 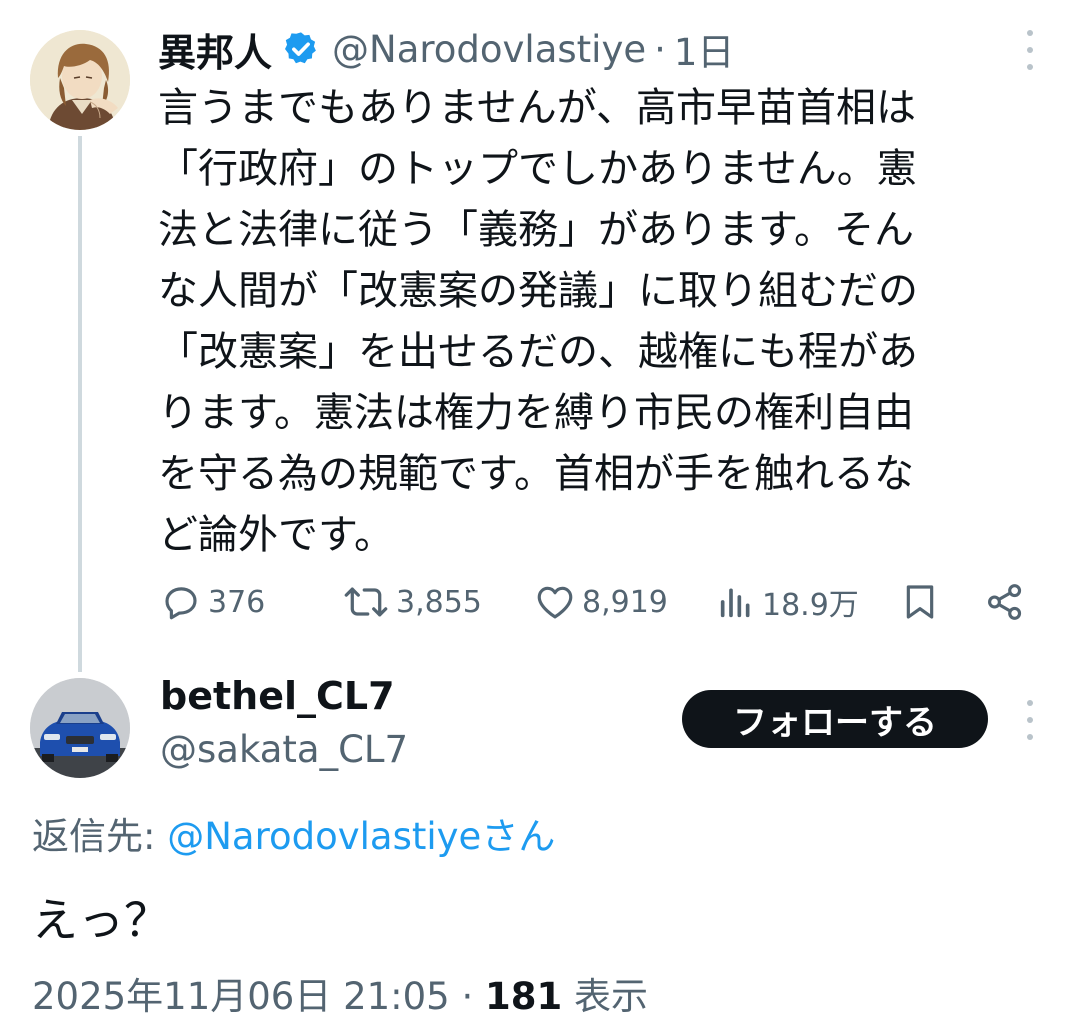 What do you see at coordinates (835, 719) in the screenshot?
I see `follow-button: フォローする` at bounding box center [835, 719].